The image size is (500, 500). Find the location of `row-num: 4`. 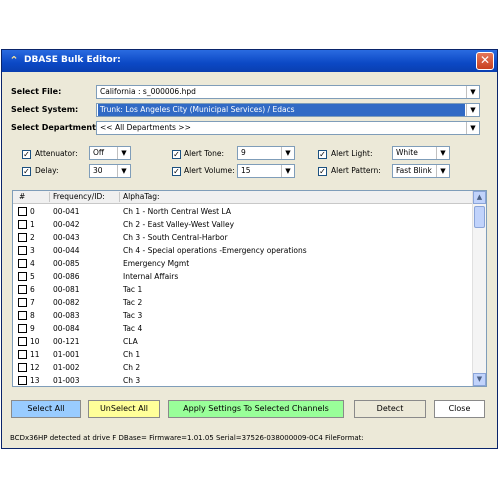

row-num: 4 is located at coordinates (32, 263).